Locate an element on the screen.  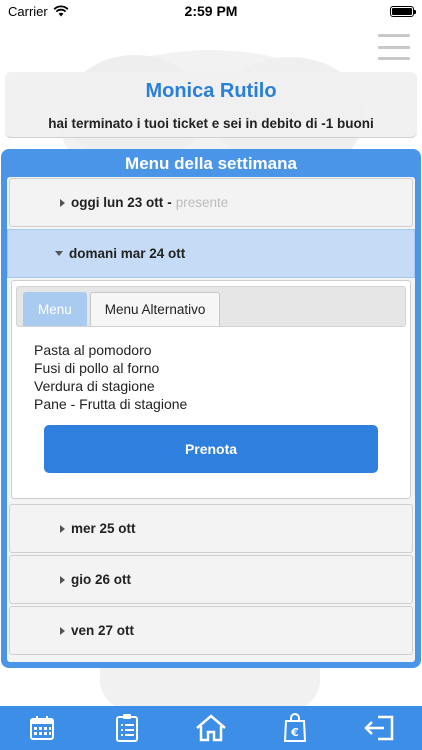
day-label: domani mar 24 ott is located at coordinates (127, 253).